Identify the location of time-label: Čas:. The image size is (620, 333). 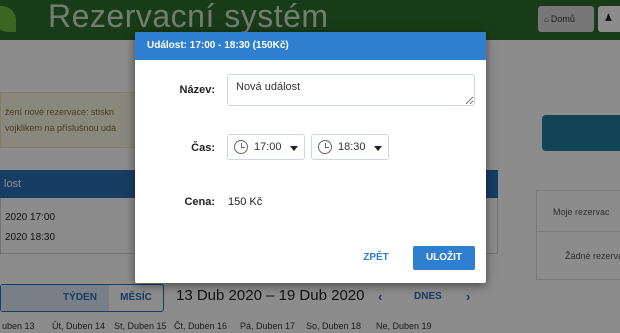
(203, 148).